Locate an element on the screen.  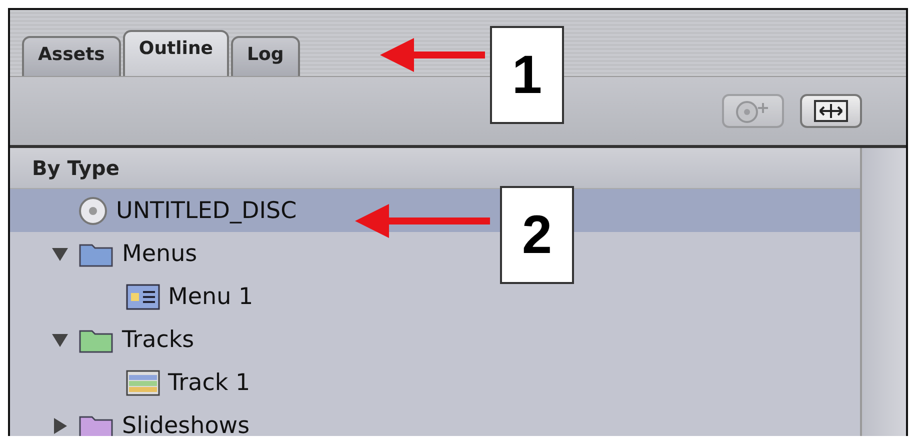
outline-row: Menus is located at coordinates (110, 253).